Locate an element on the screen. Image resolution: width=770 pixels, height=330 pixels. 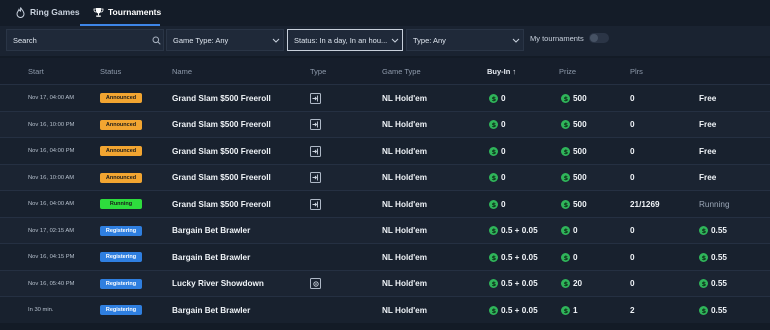
column-header-type: Type is located at coordinates (318, 71).